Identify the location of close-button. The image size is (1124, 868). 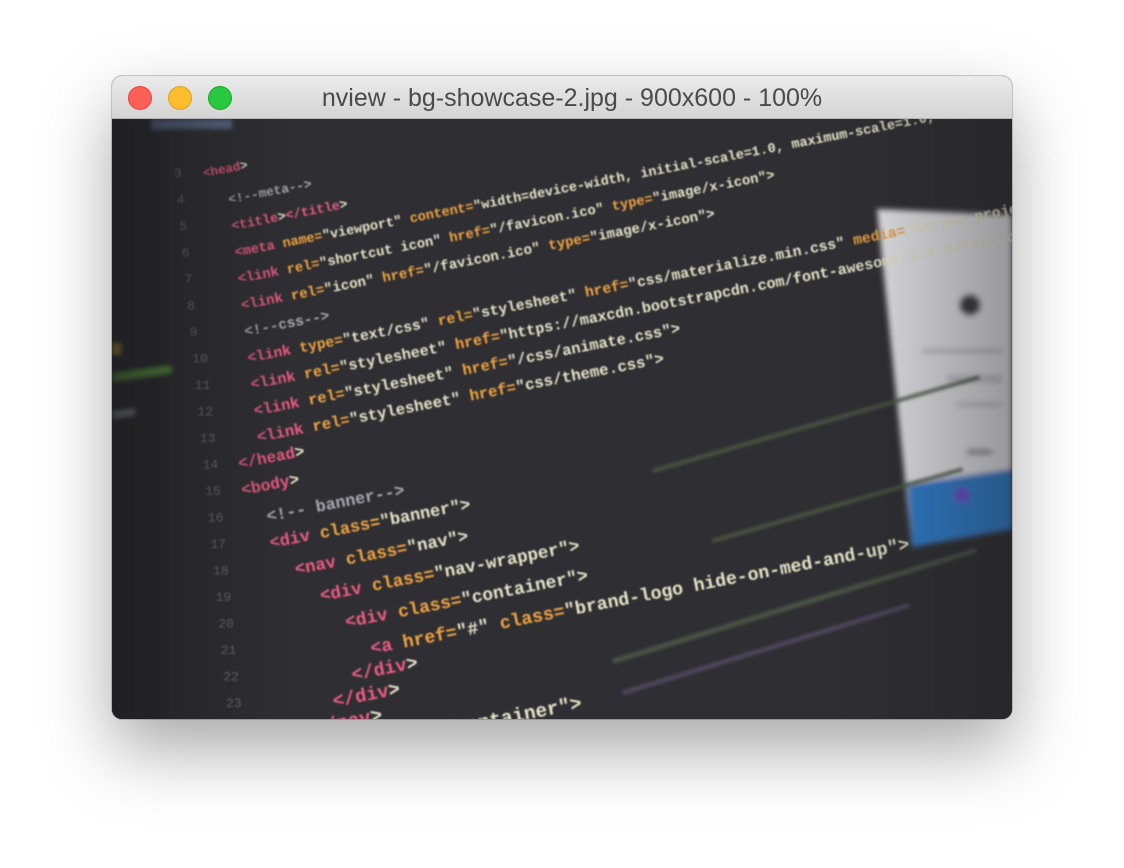
(140, 98).